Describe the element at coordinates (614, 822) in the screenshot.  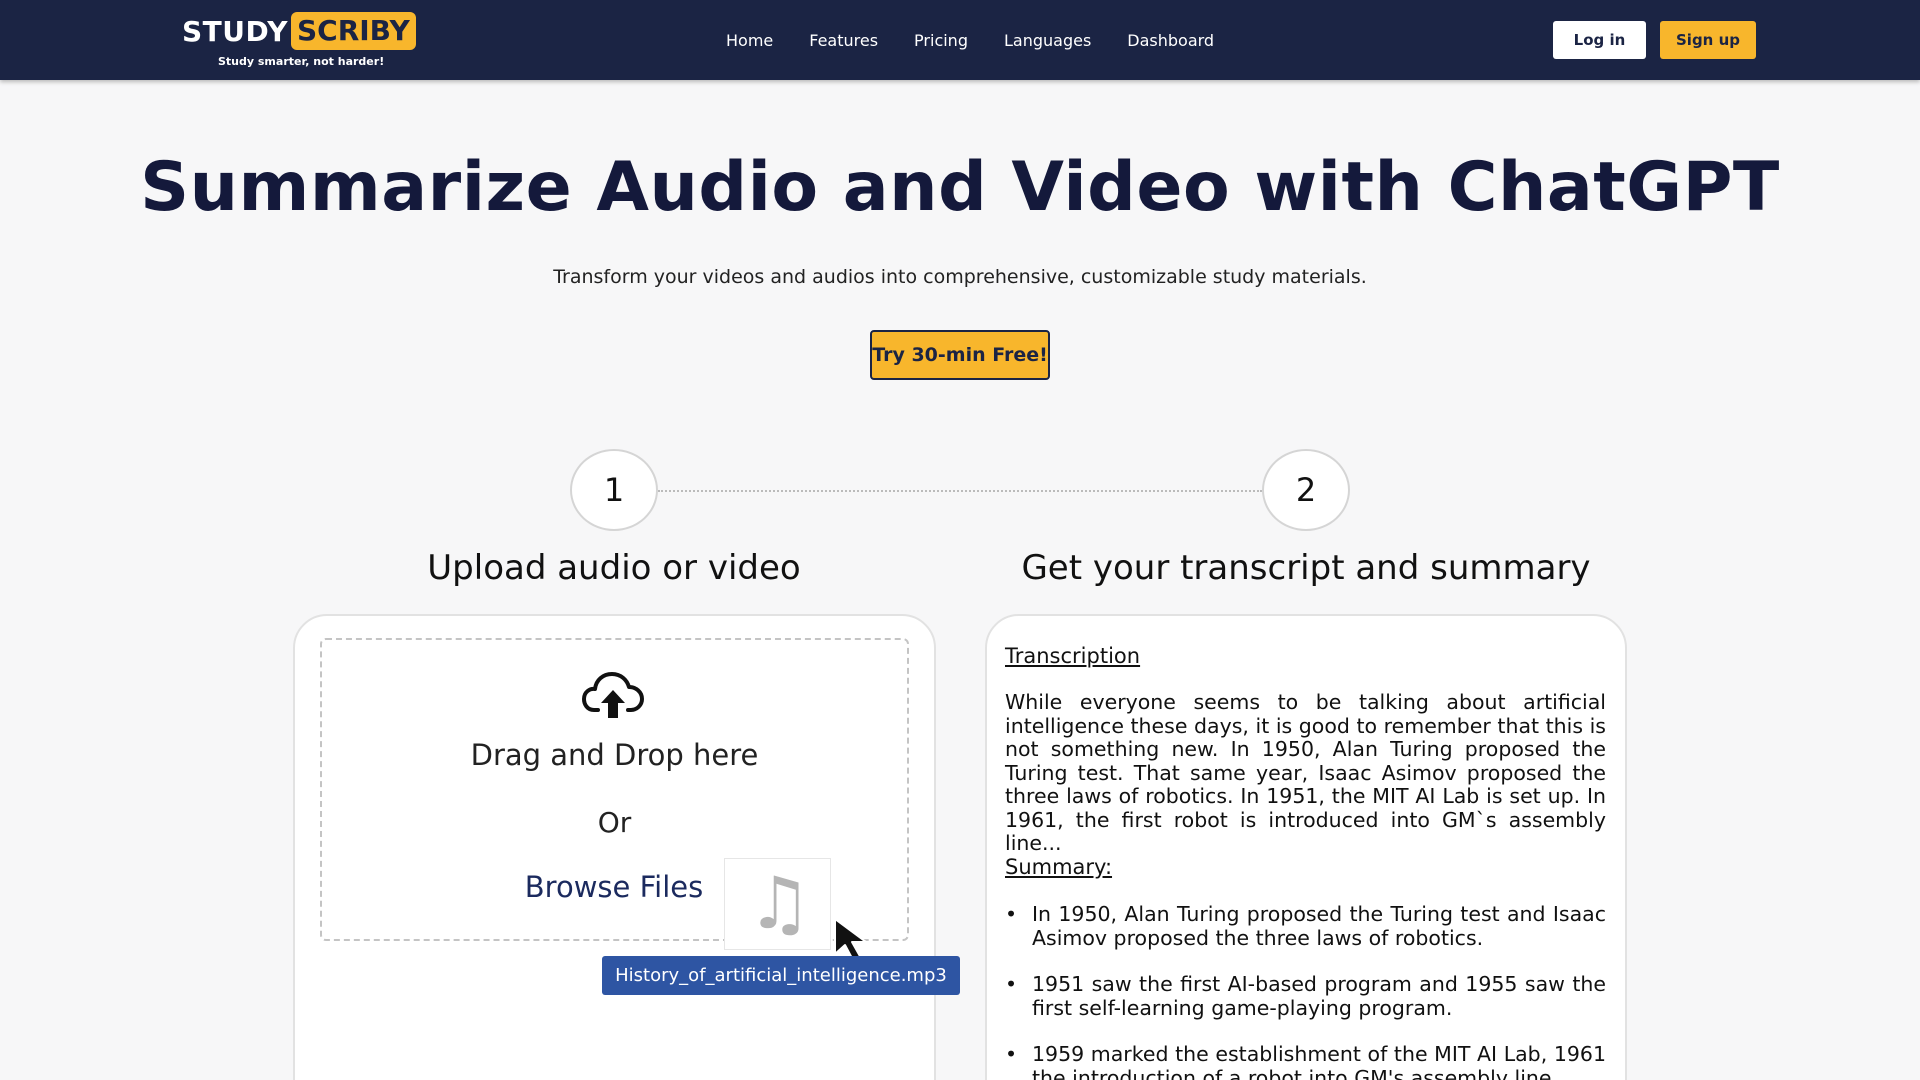
I see `or-text: Or` at that location.